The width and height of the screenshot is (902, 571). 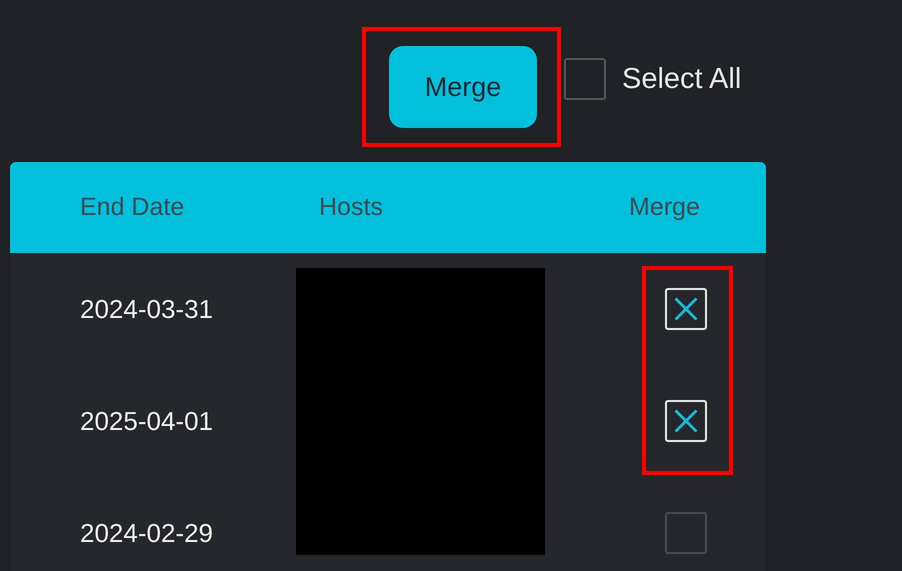 I want to click on column-header: End Date, so click(x=133, y=207).